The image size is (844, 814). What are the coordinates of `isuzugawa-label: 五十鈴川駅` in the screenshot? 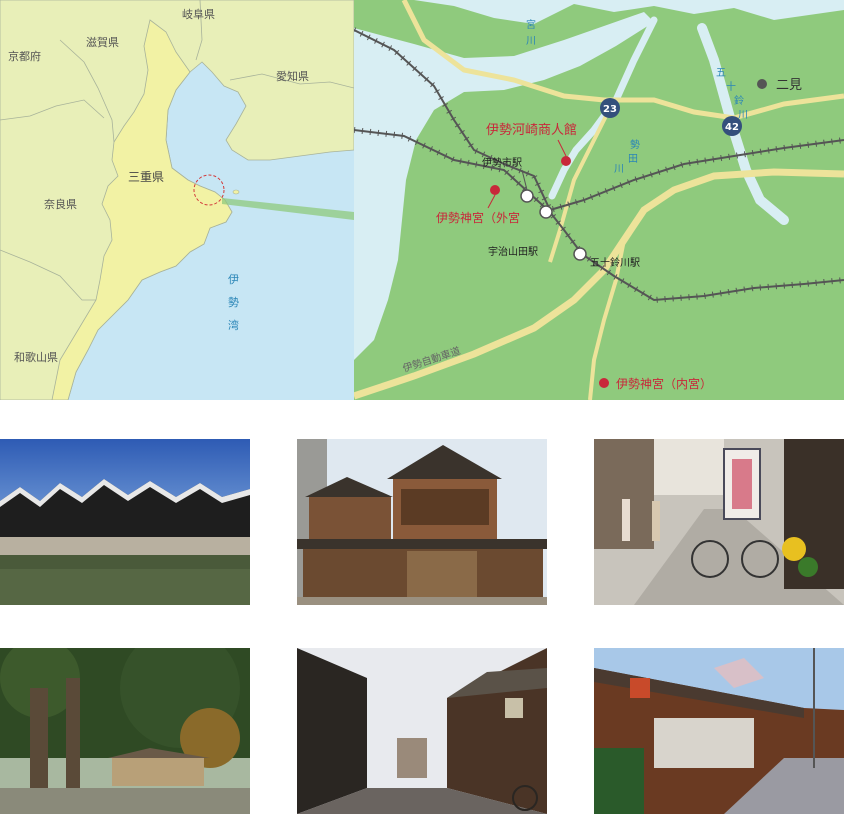 It's located at (615, 262).